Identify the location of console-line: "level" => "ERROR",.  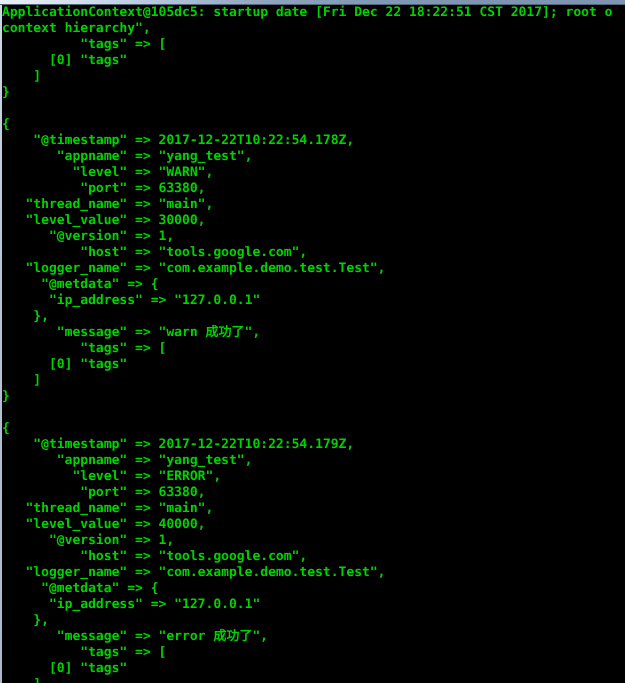
(112, 476).